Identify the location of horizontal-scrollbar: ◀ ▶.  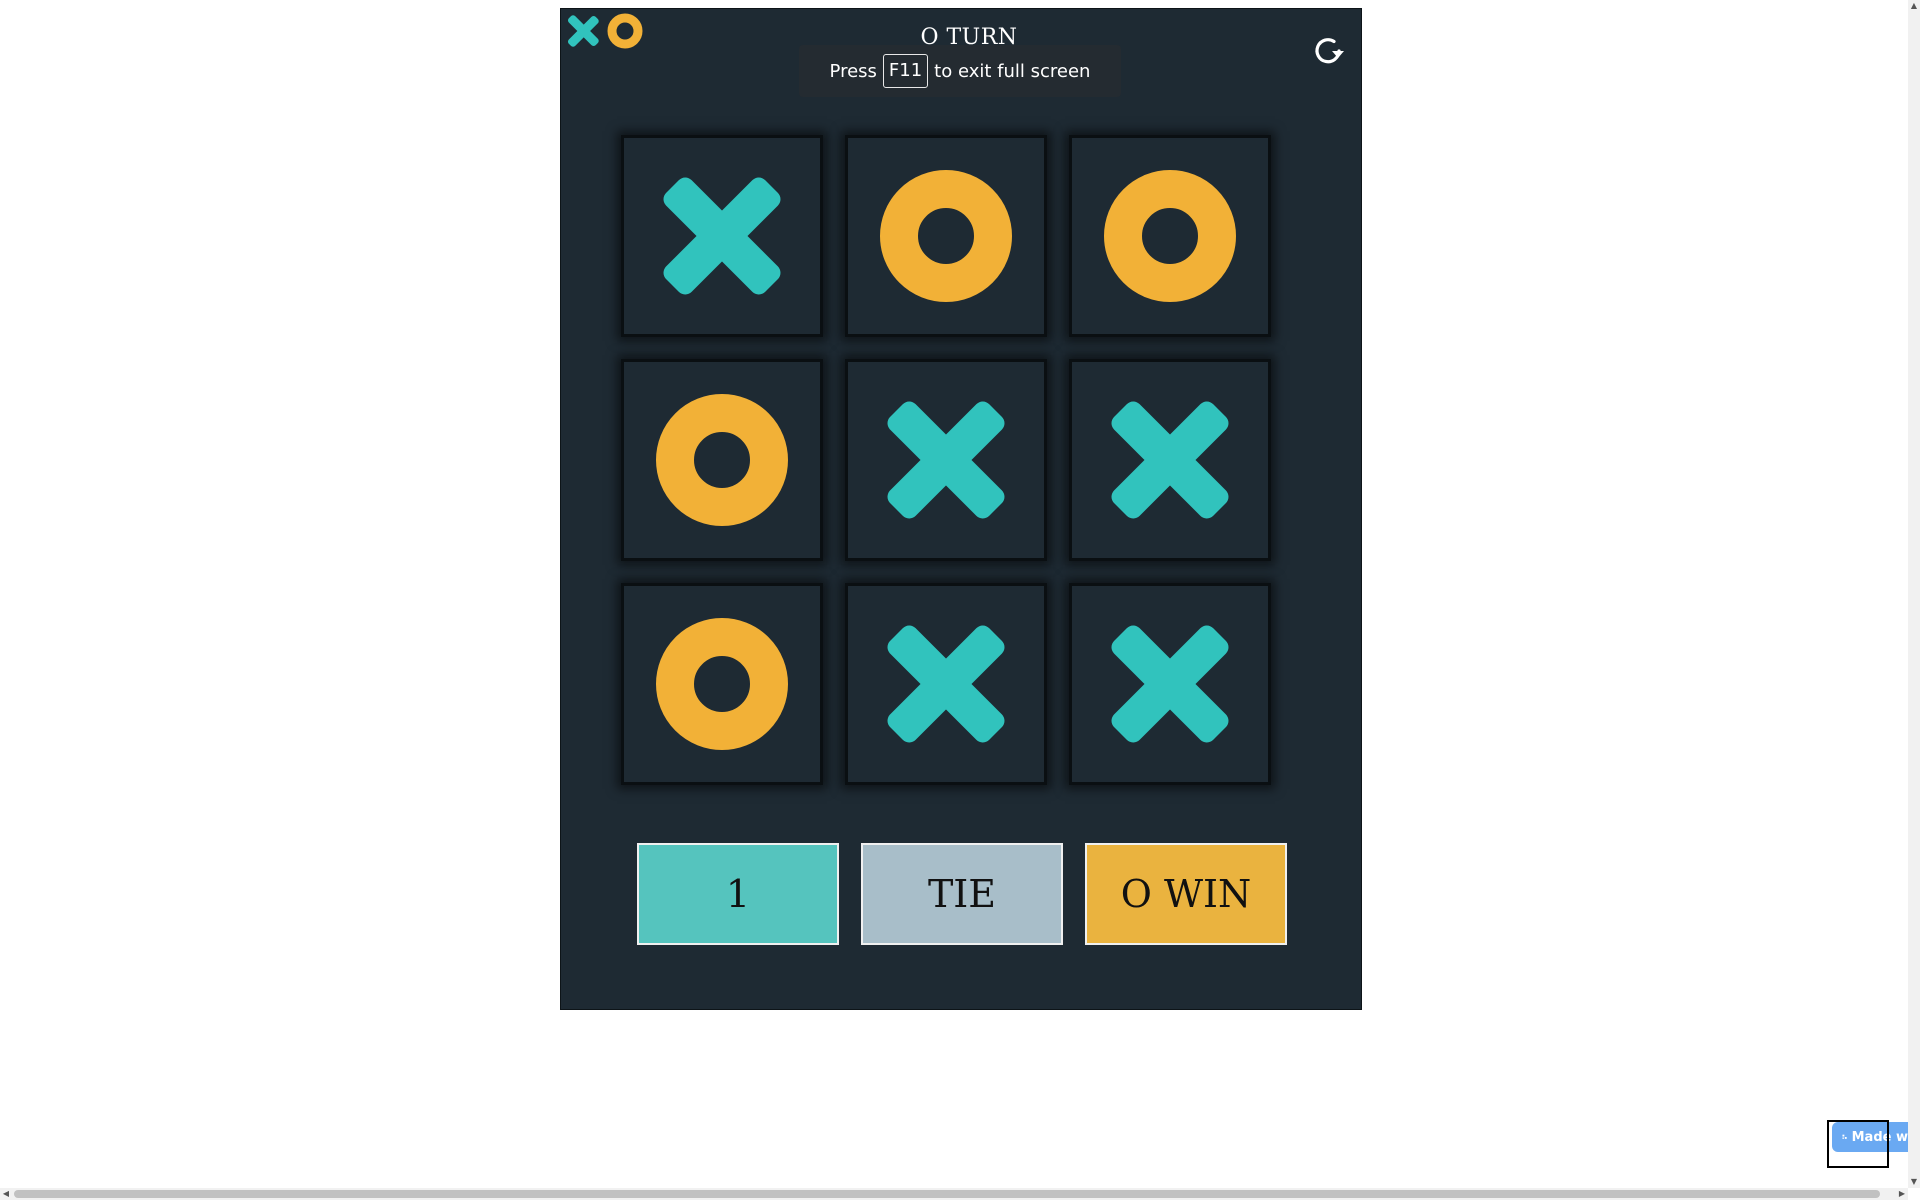
(954, 1194).